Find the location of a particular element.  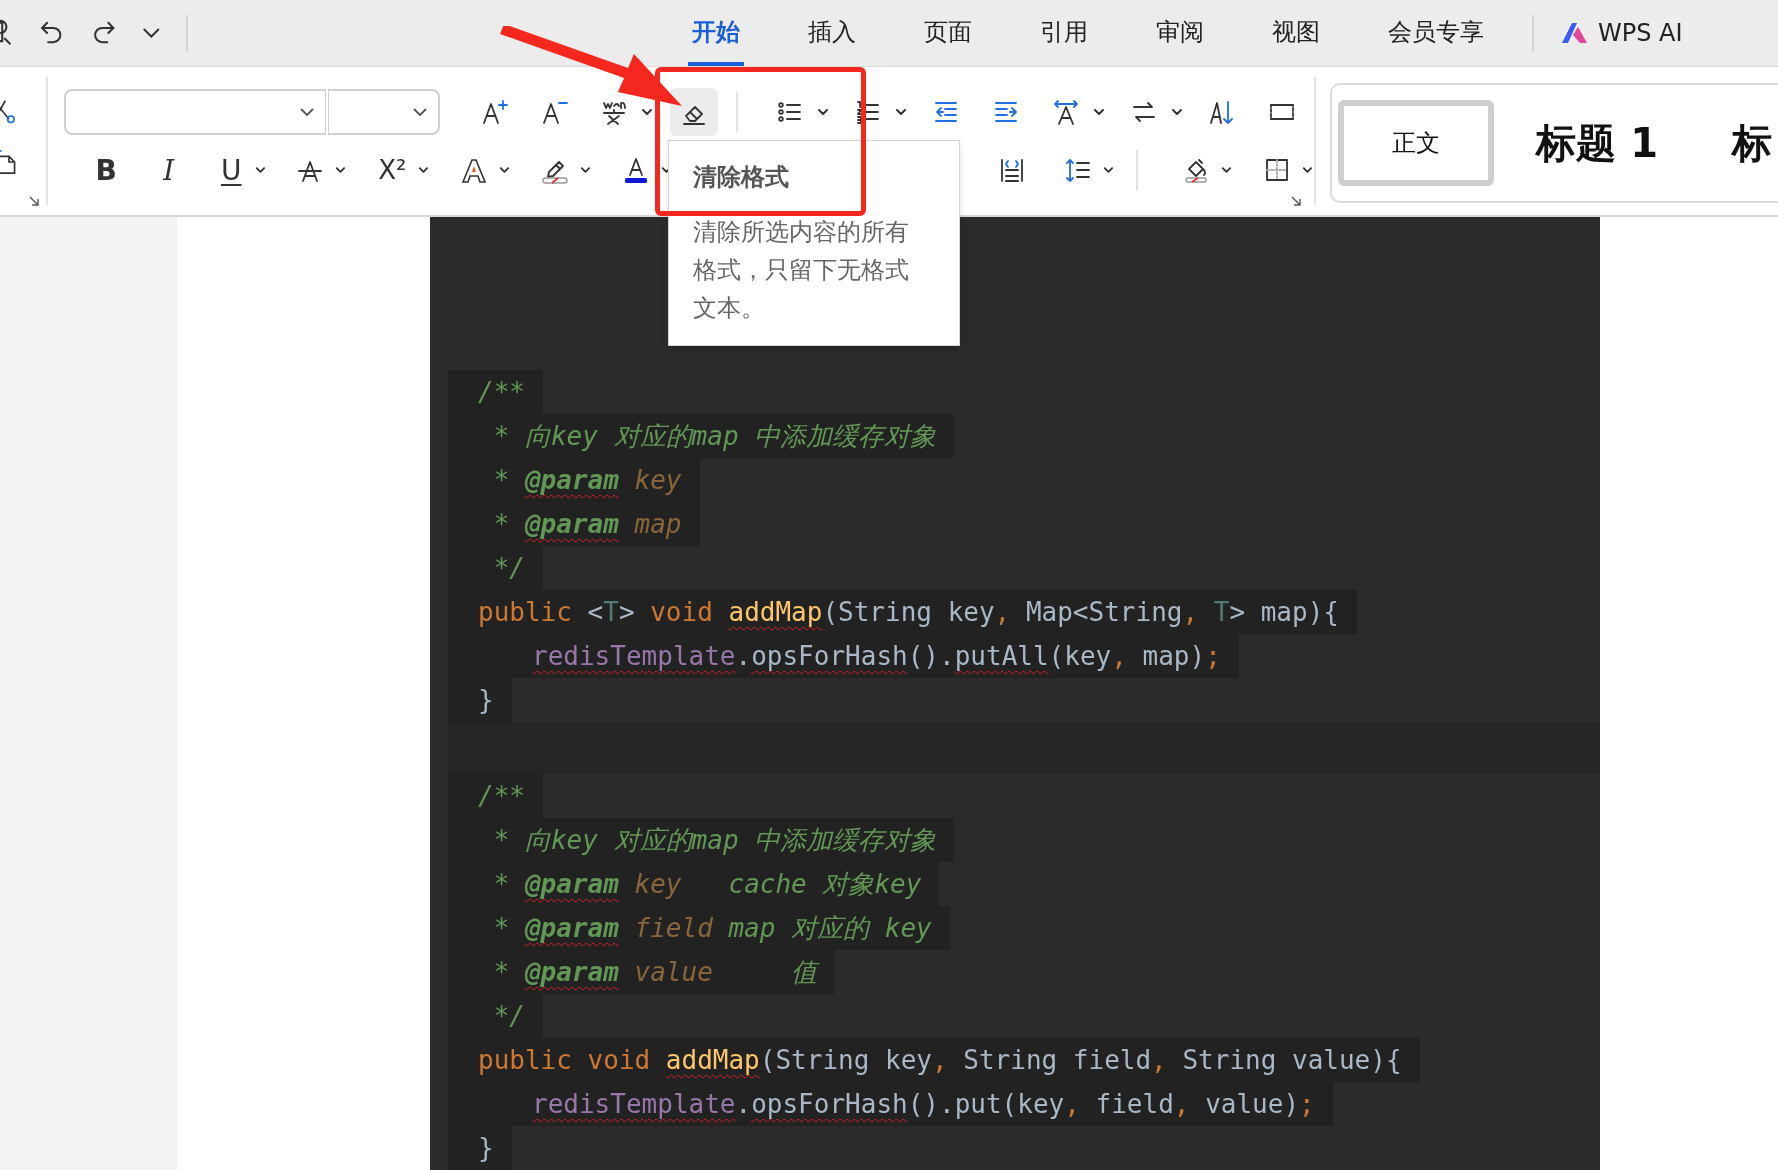

style-option: 标 is located at coordinates (1752, 143).